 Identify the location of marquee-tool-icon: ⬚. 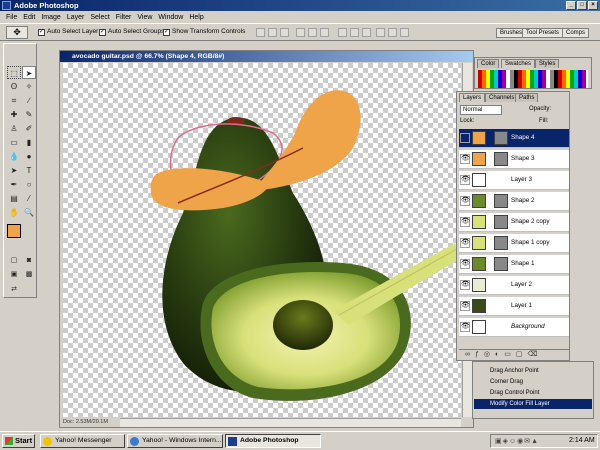
(14, 72).